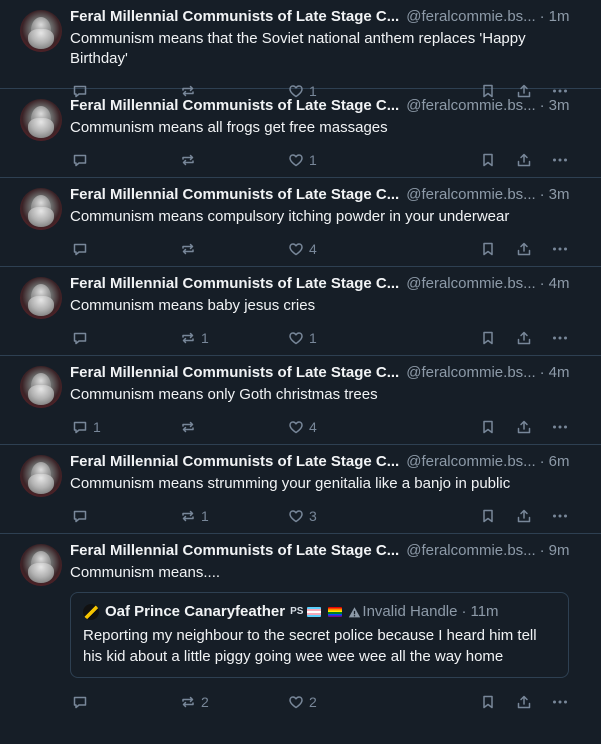 The width and height of the screenshot is (601, 744). I want to click on post-actions: 2 2, so click(328, 702).